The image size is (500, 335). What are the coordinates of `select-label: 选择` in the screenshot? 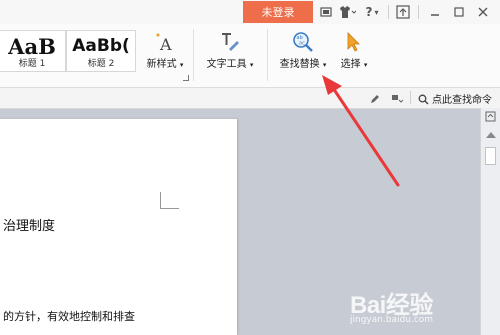 It's located at (350, 64).